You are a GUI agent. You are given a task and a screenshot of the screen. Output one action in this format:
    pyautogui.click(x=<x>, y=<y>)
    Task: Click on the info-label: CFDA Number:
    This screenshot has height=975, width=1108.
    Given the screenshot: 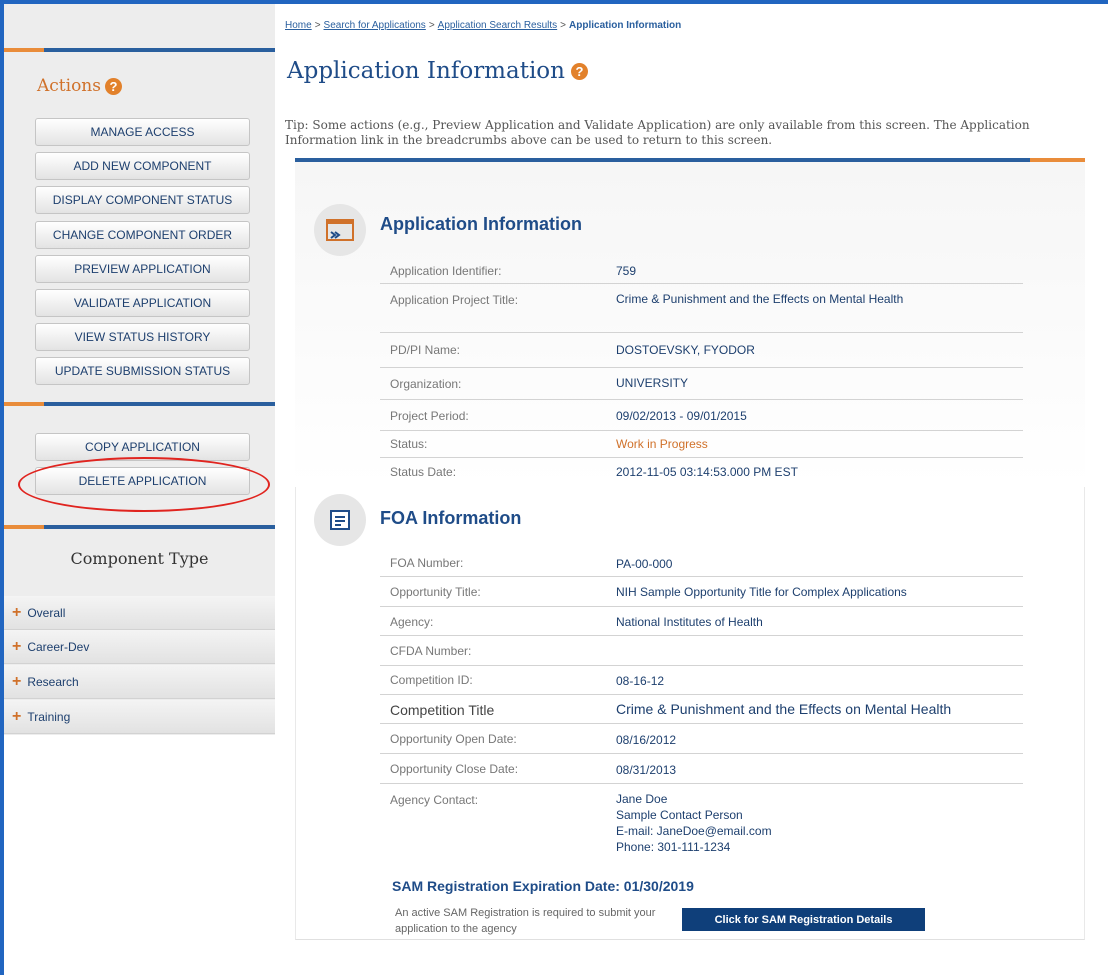 What is the action you would take?
    pyautogui.click(x=431, y=651)
    